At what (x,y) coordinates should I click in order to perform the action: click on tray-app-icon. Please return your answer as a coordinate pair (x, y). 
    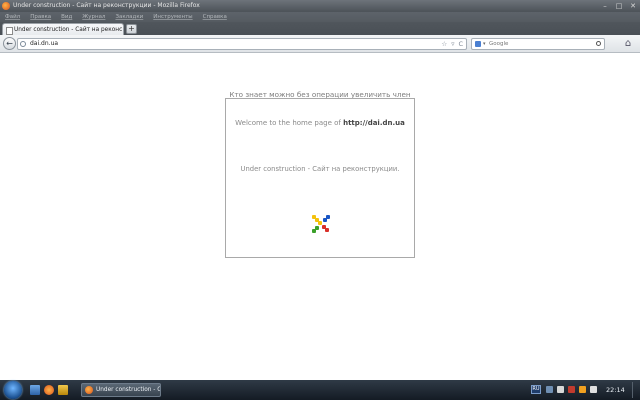
    Looking at the image, I should click on (549, 389).